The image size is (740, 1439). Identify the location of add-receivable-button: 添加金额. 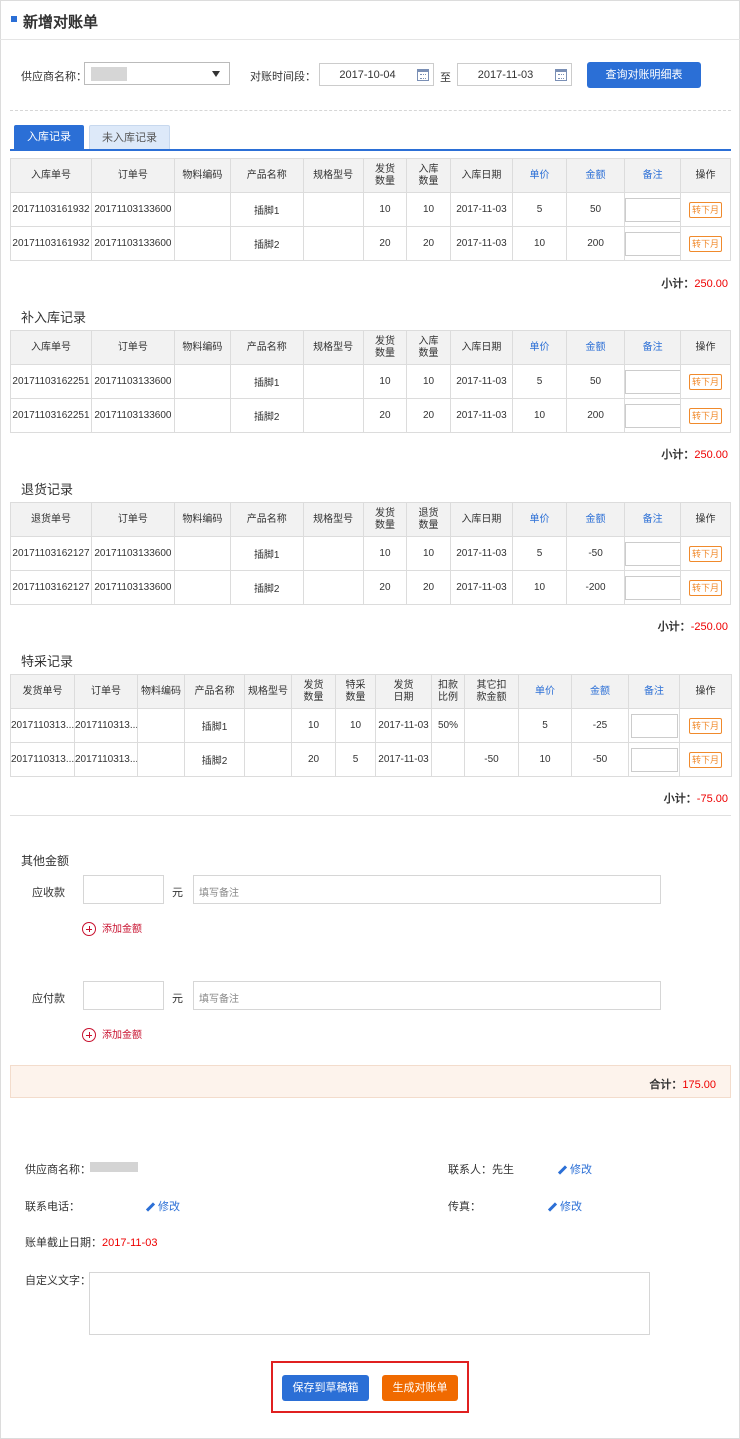
(112, 928).